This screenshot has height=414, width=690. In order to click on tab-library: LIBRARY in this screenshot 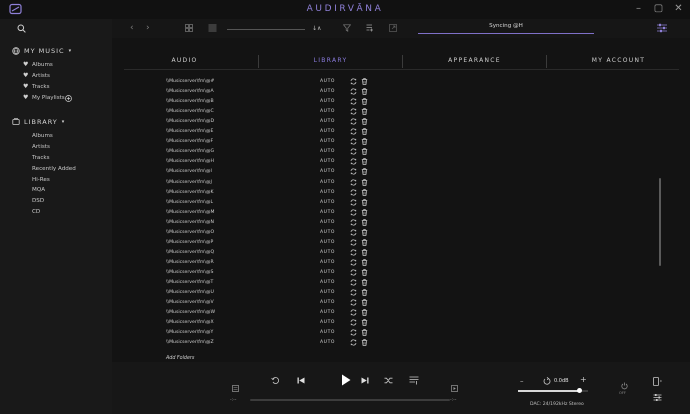, I will do `click(330, 60)`.